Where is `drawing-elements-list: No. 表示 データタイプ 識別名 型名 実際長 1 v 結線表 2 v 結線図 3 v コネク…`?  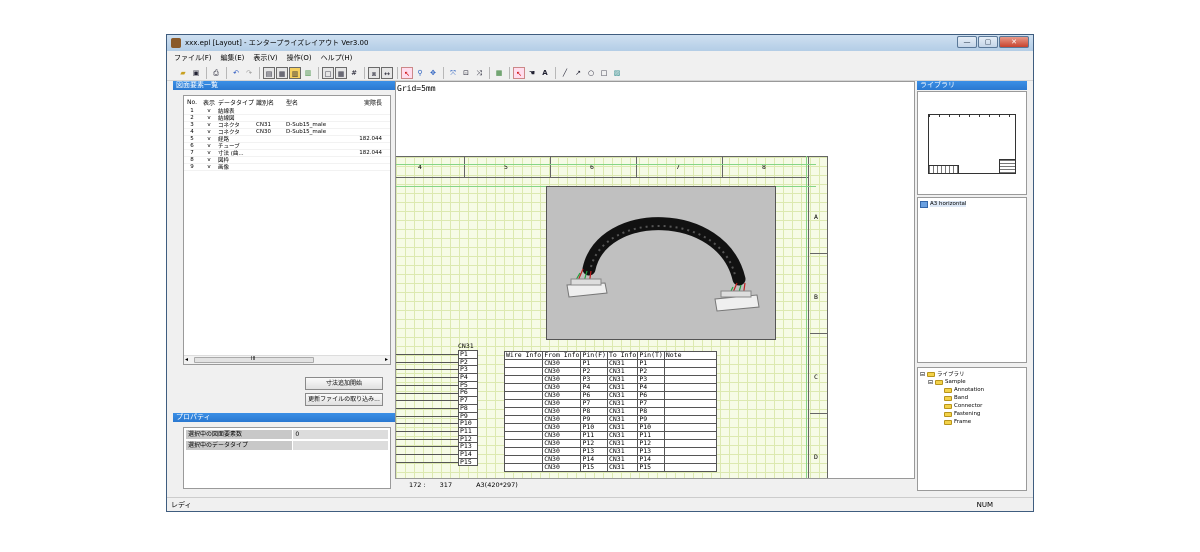
drawing-elements-list: No. 表示 データタイプ 識別名 型名 実際長 1 v 結線表 2 v 結線図 3 v コネク… is located at coordinates (287, 230).